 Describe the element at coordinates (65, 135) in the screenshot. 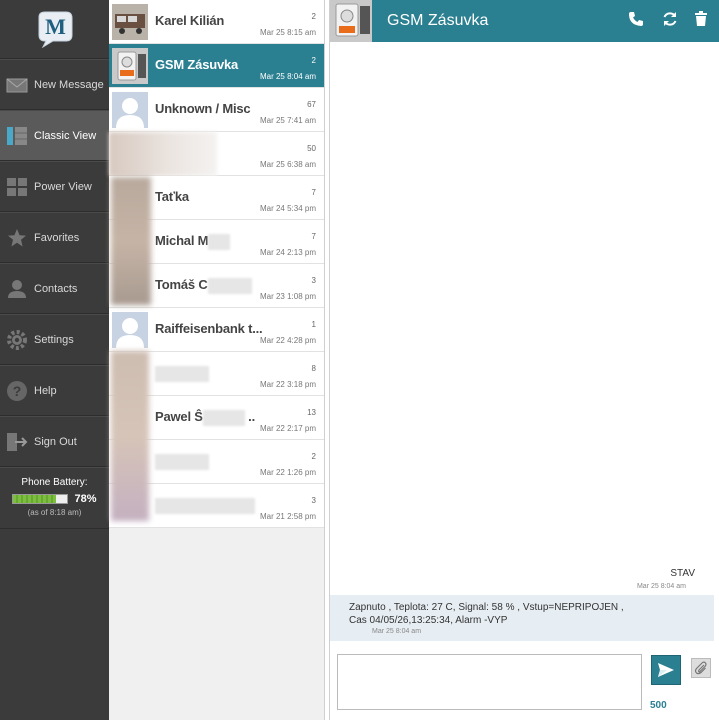

I see `nav-classic-view-label: Classic View` at that location.